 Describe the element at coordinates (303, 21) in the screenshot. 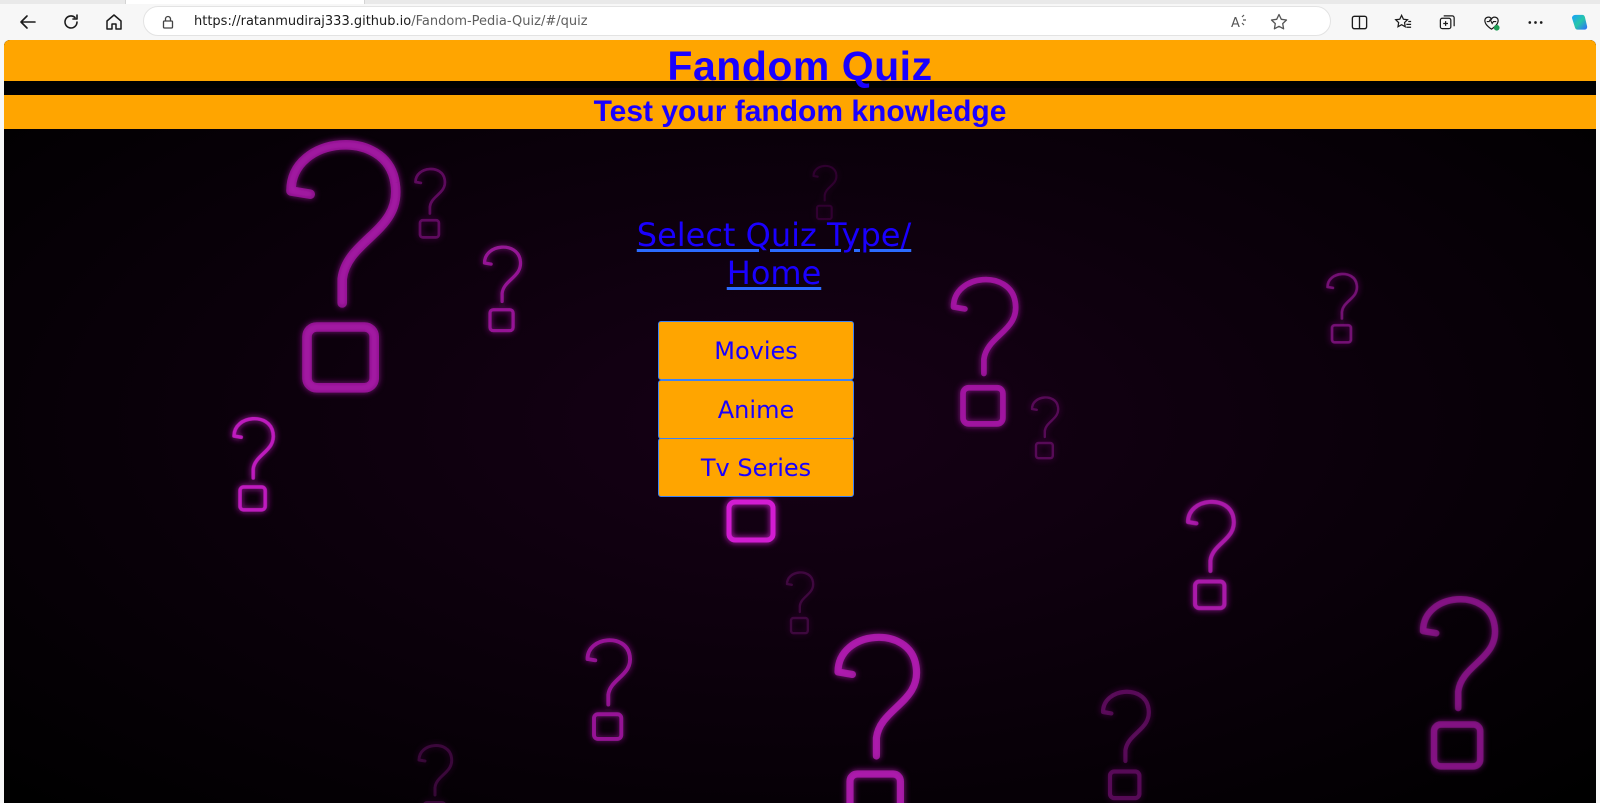

I see `url-host: https://ratanmudiraj333.github.io` at that location.